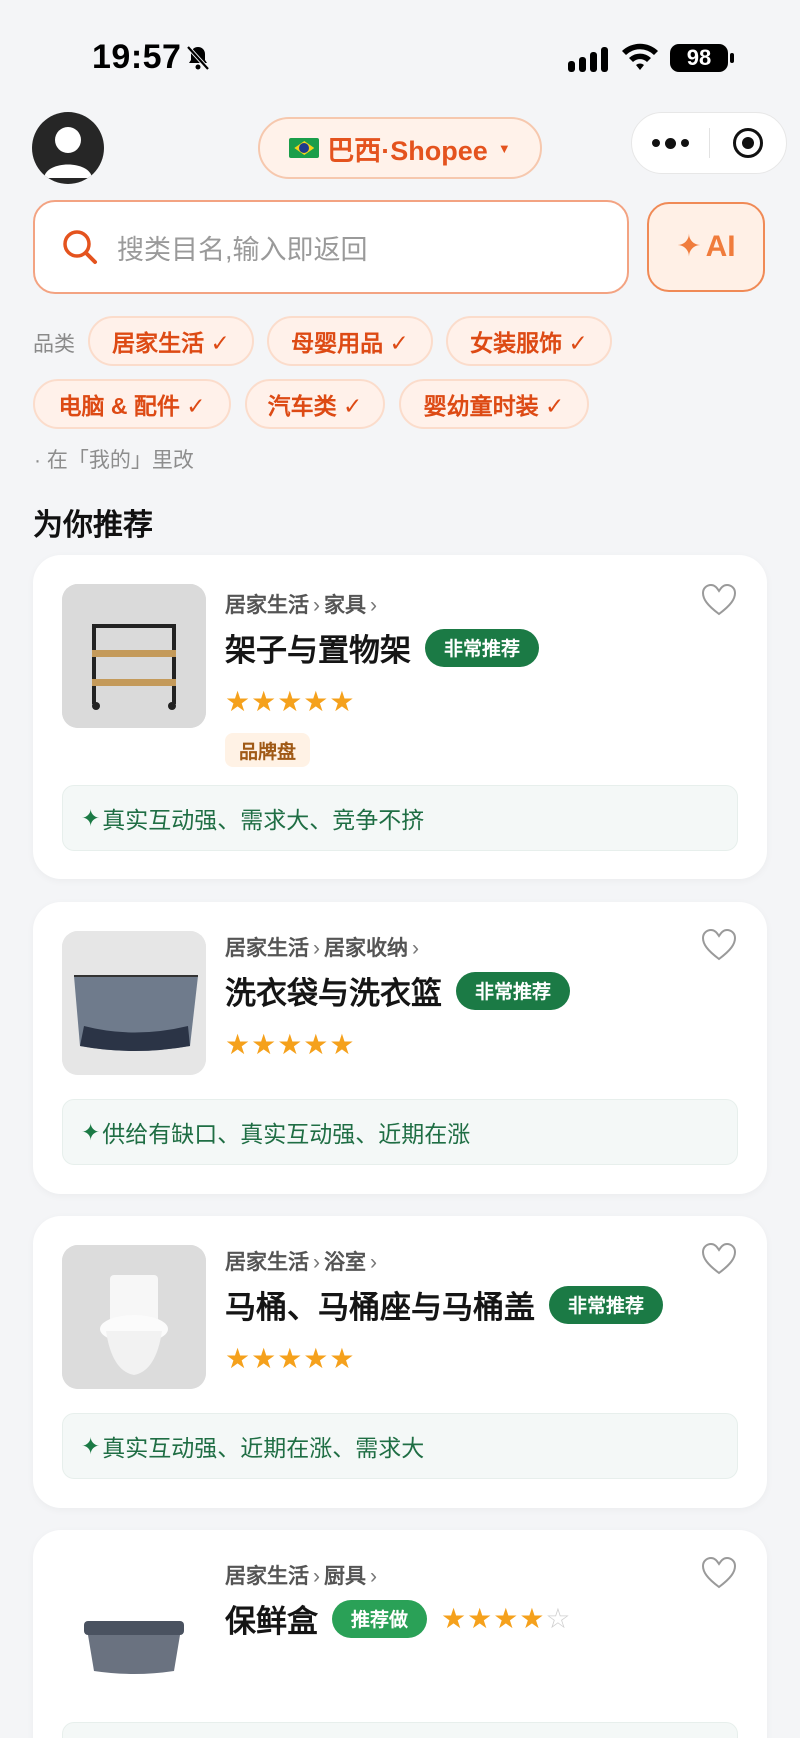 This screenshot has width=800, height=1738. I want to click on brand-tag: 品牌盘, so click(268, 750).